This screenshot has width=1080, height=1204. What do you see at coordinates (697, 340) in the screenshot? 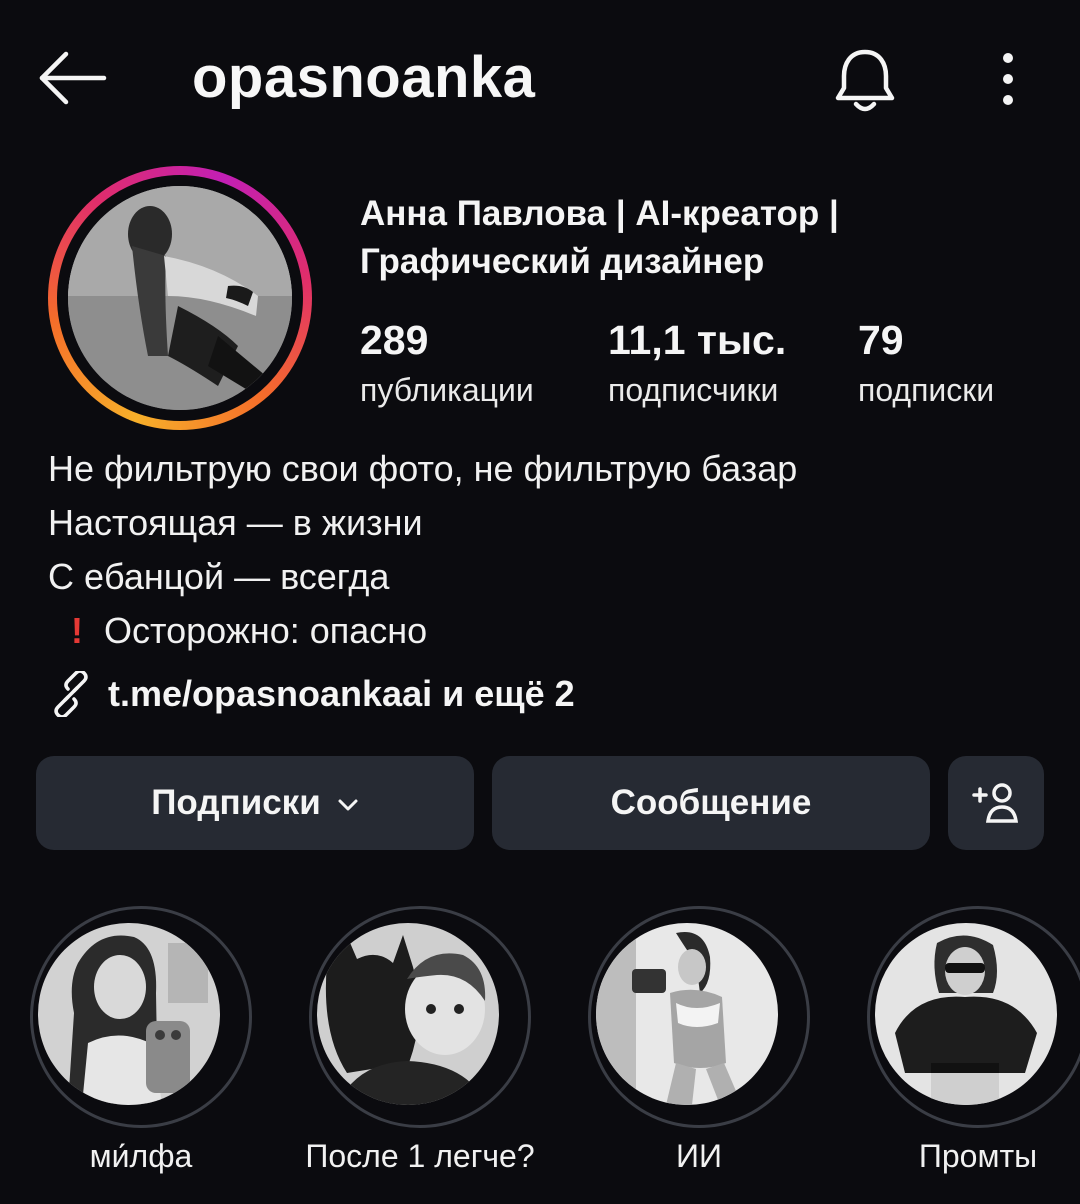
I see `stat-followers-count: 11,1 тыс.` at bounding box center [697, 340].